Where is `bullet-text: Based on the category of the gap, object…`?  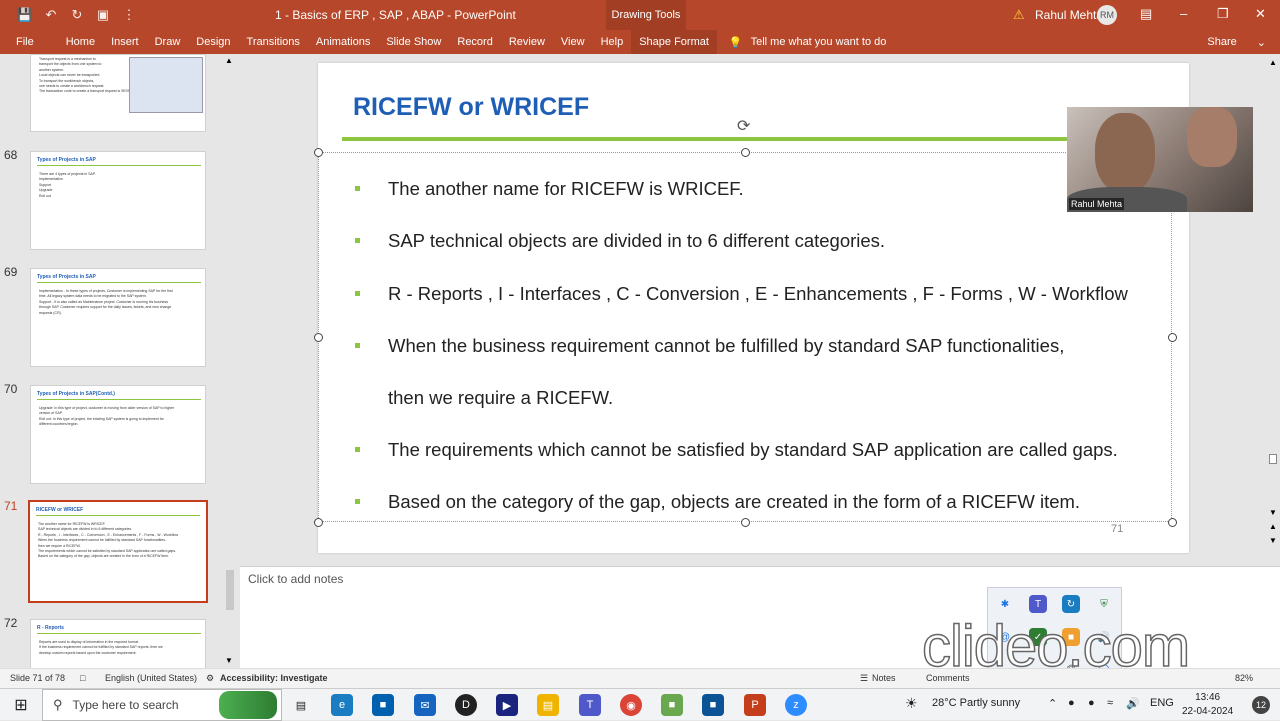
bullet-text: Based on the category of the gap, object… is located at coordinates (734, 501).